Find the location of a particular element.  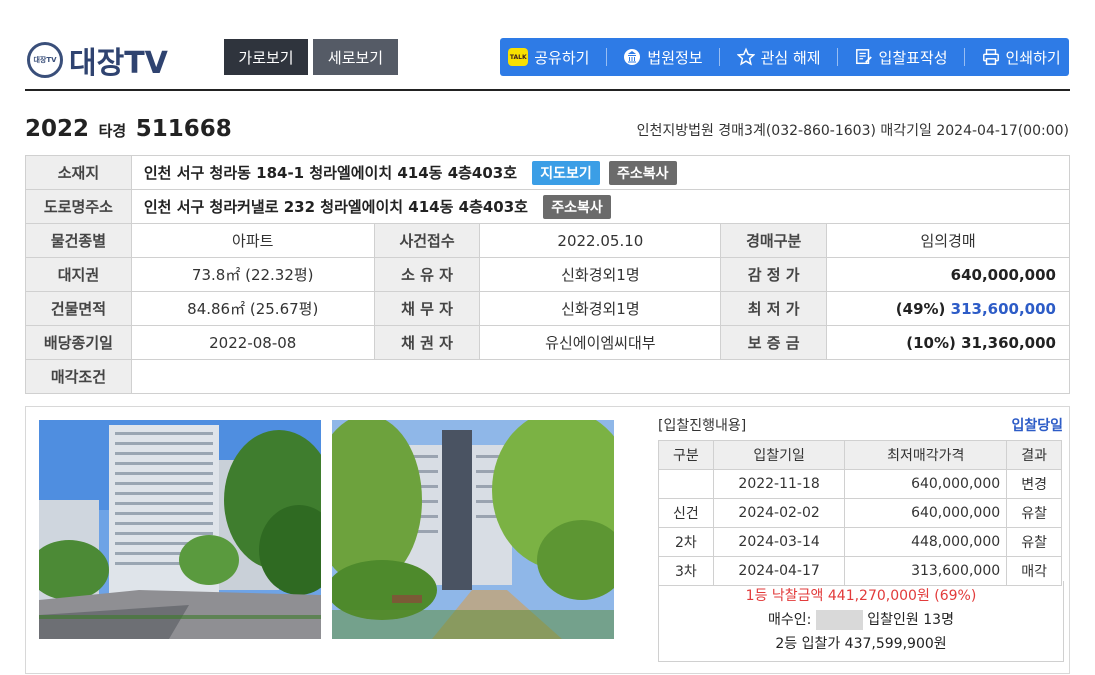

unfavorite-label: 관심 해제 is located at coordinates (790, 57).